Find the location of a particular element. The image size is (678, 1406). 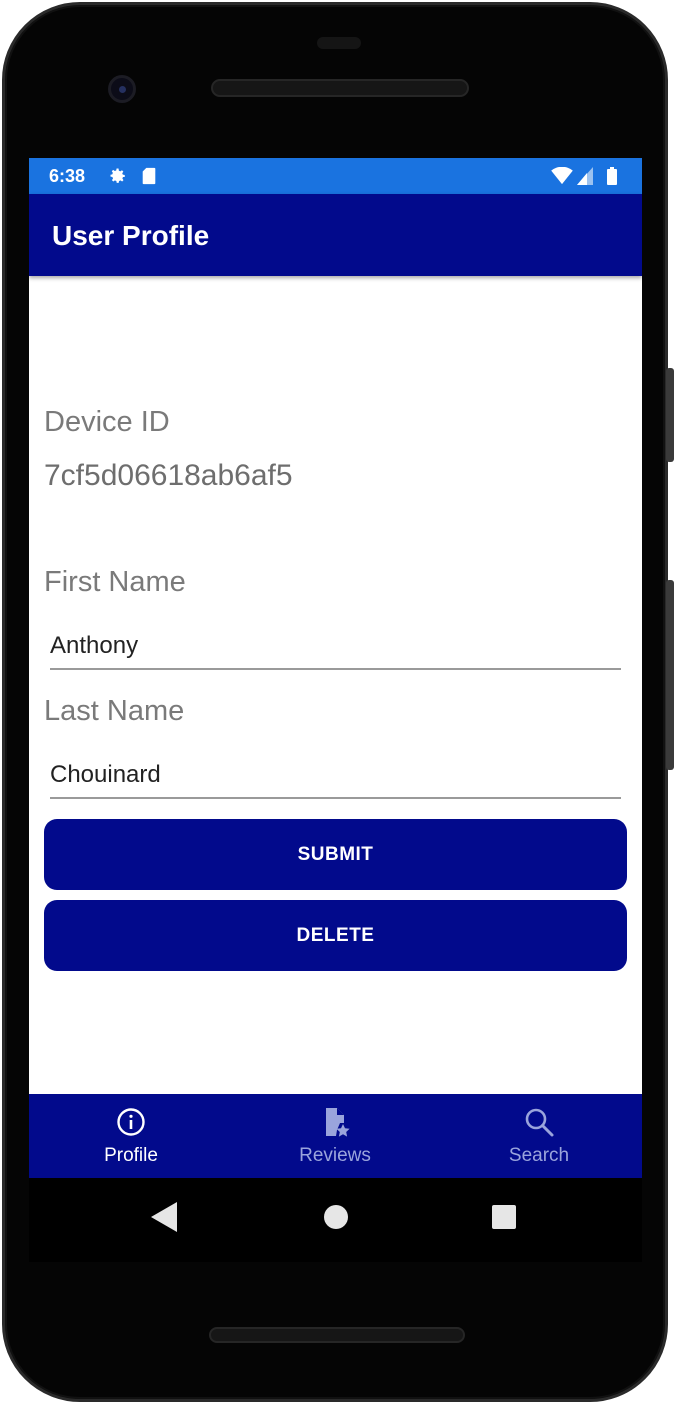

battery-icon is located at coordinates (612, 176).